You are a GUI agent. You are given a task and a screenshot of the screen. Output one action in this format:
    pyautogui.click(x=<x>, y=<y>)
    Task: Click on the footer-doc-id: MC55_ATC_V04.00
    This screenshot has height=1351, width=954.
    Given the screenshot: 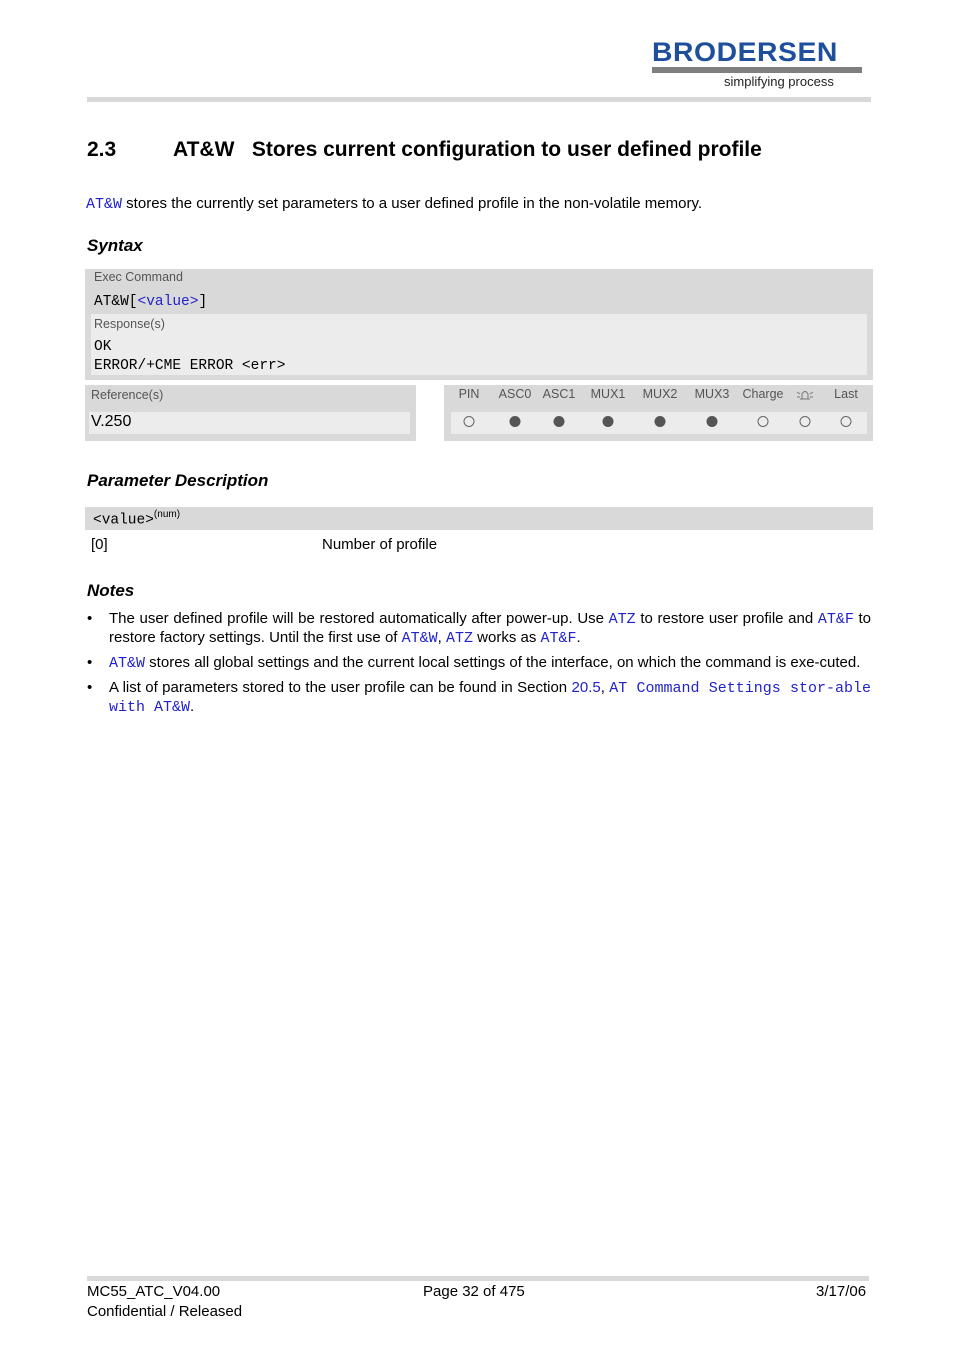 What is the action you would take?
    pyautogui.click(x=154, y=1291)
    